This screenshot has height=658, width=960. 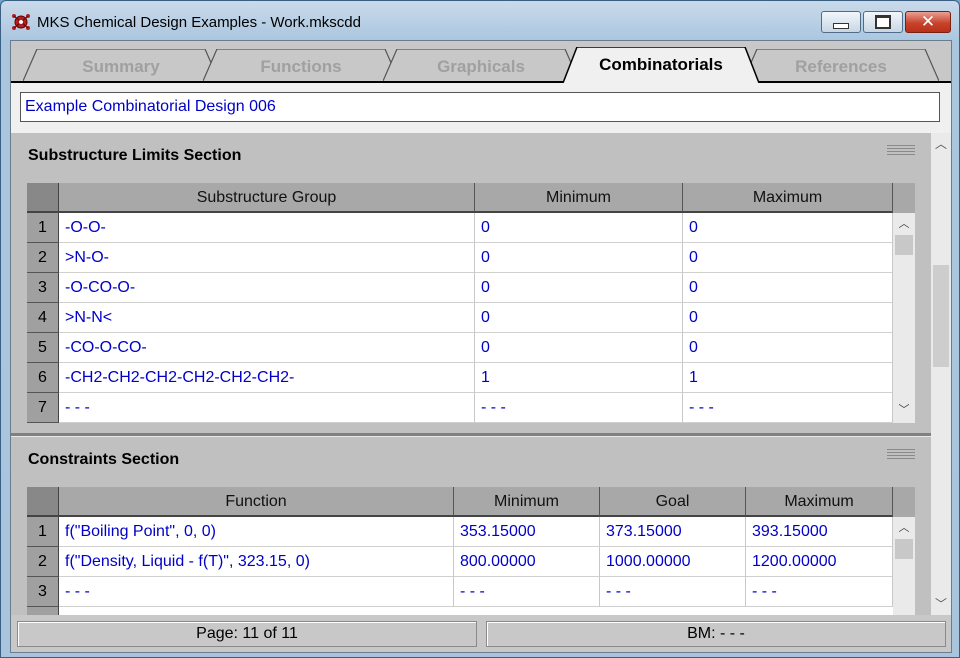 What do you see at coordinates (904, 303) in the screenshot?
I see `substructure-grid-scrollbar: ︿ ﹀` at bounding box center [904, 303].